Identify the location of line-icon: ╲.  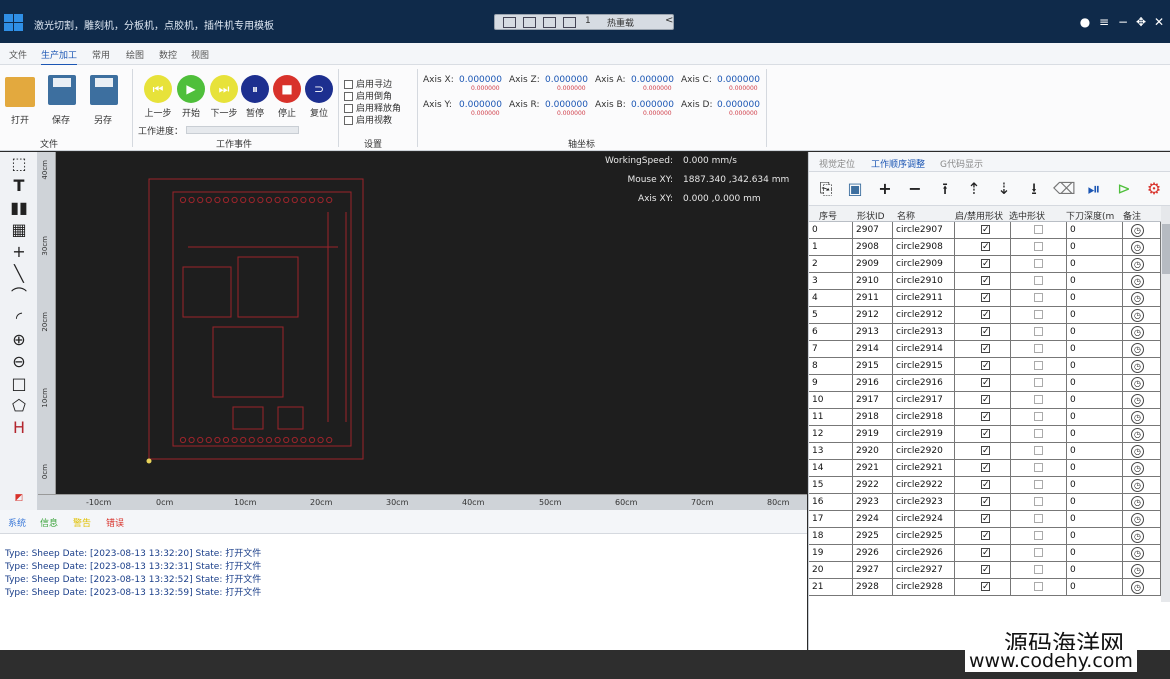
(19, 274).